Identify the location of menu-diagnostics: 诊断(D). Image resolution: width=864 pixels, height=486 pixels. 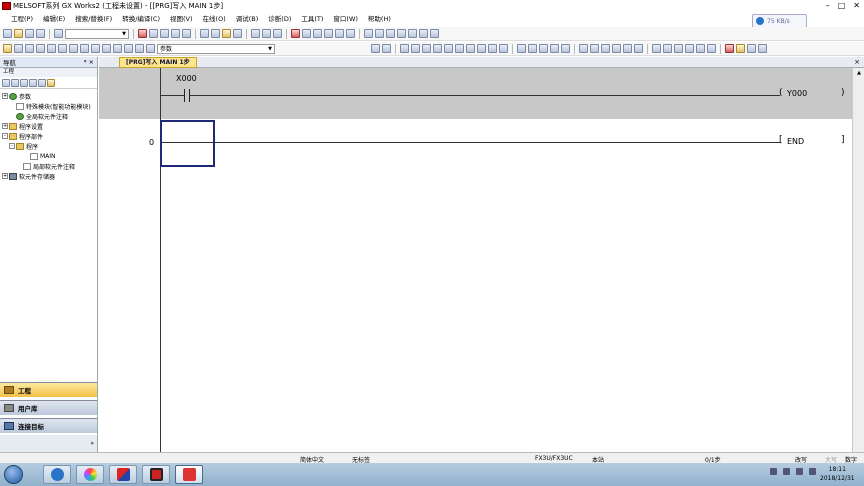
(279, 19).